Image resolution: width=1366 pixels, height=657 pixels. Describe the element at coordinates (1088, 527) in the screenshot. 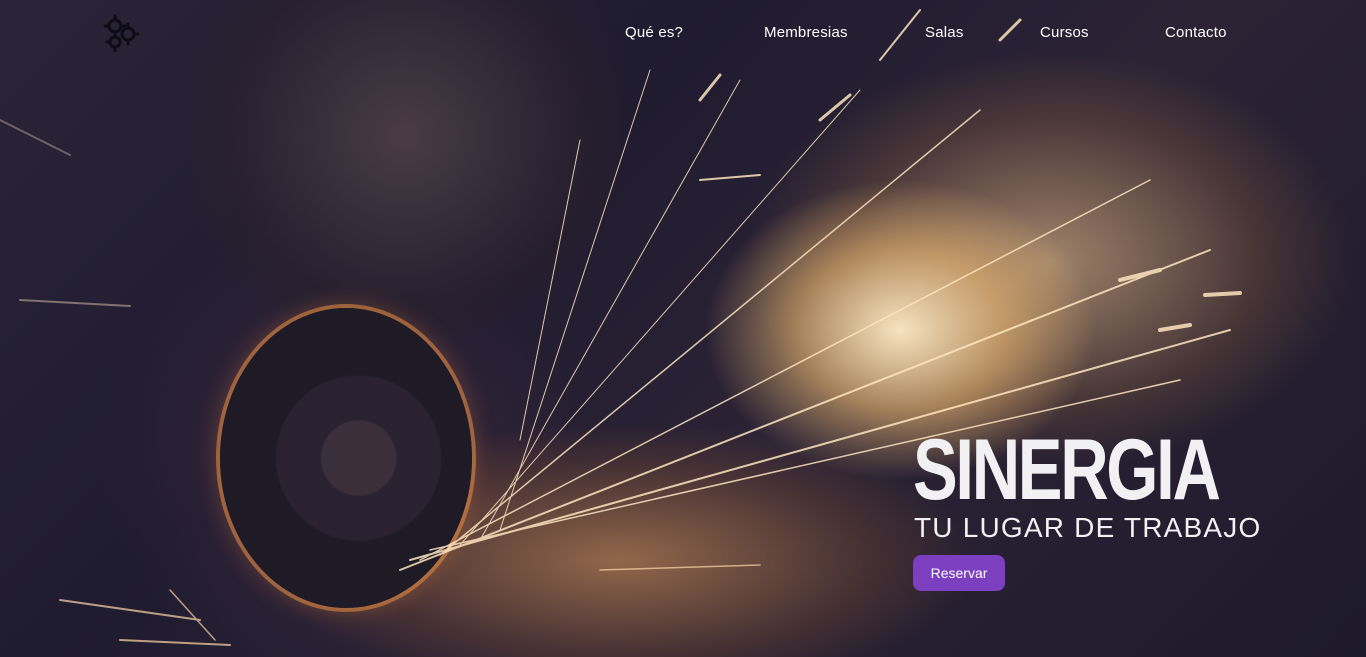

I see `hero-subtitle: TU LUGAR DE TRABAJO` at that location.